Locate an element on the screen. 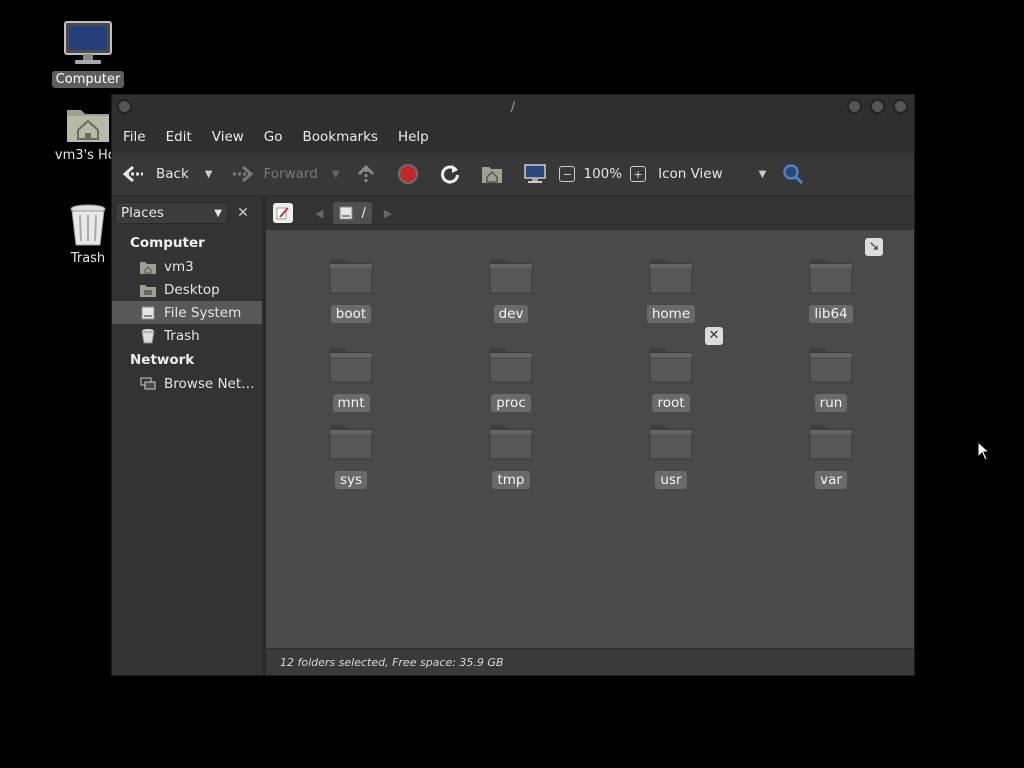 The height and width of the screenshot is (768, 1024). close-button is located at coordinates (900, 106).